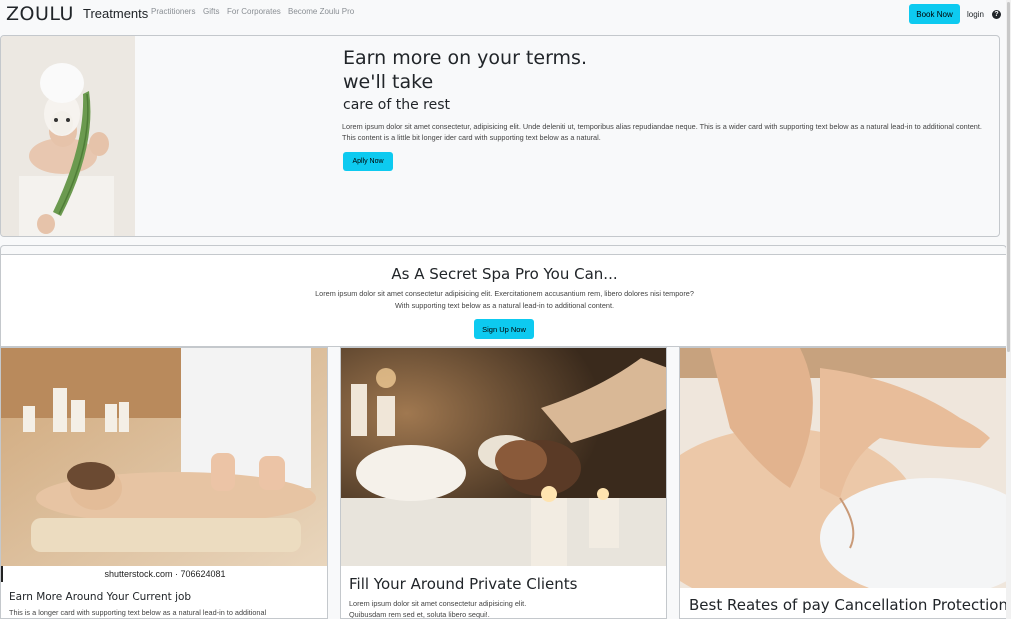 The height and width of the screenshot is (619, 1011). What do you see at coordinates (68, 136) in the screenshot?
I see `hero-spa-woman-image` at bounding box center [68, 136].